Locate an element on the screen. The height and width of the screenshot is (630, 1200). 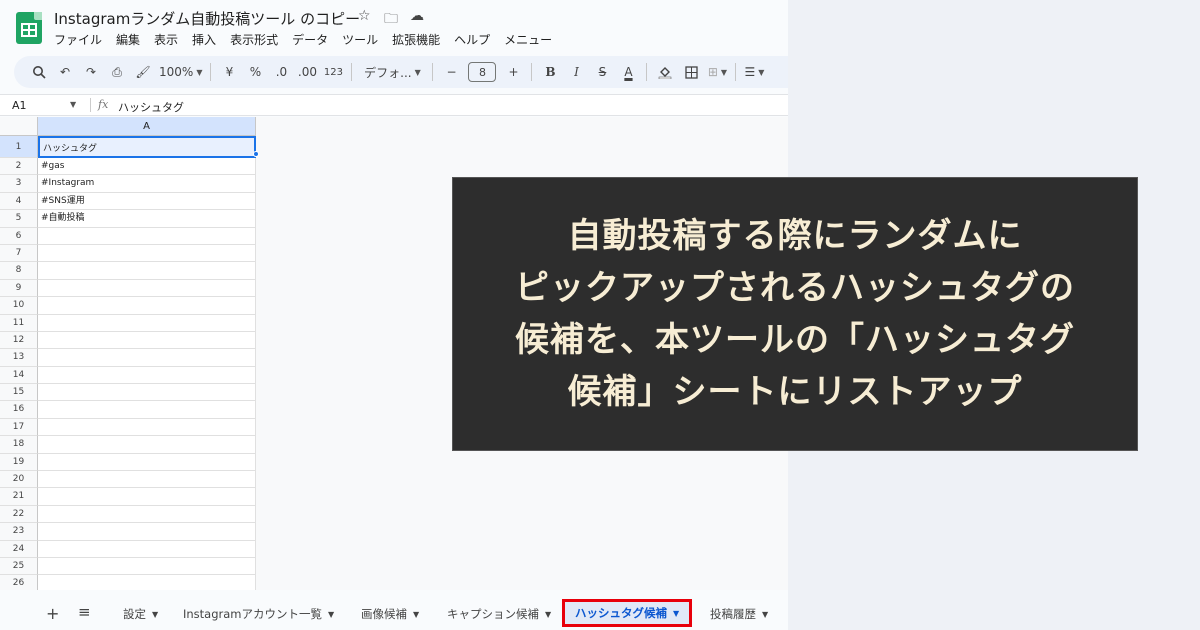
number-format-button: 123 is located at coordinates (333, 72).